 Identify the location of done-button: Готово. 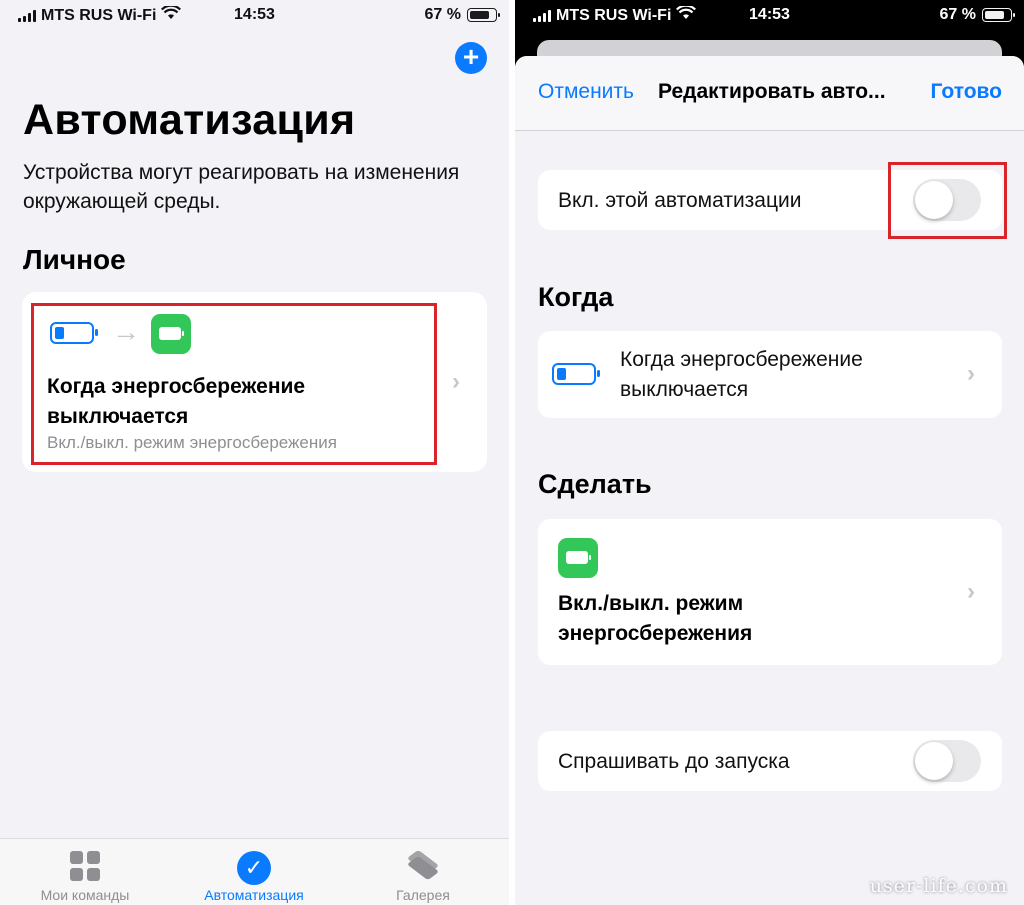
(966, 92).